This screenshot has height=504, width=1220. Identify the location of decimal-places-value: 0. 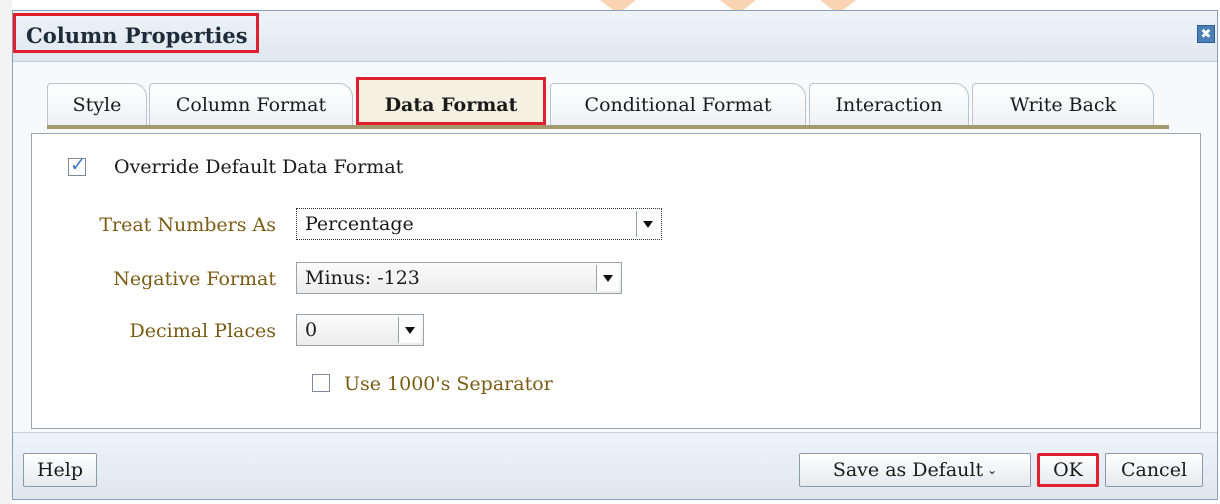
(311, 330).